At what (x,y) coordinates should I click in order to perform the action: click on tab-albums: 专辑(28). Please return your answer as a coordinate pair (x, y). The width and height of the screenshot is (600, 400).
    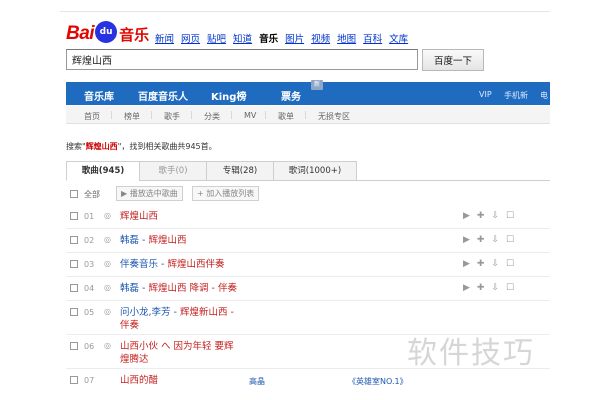
    Looking at the image, I should click on (240, 171).